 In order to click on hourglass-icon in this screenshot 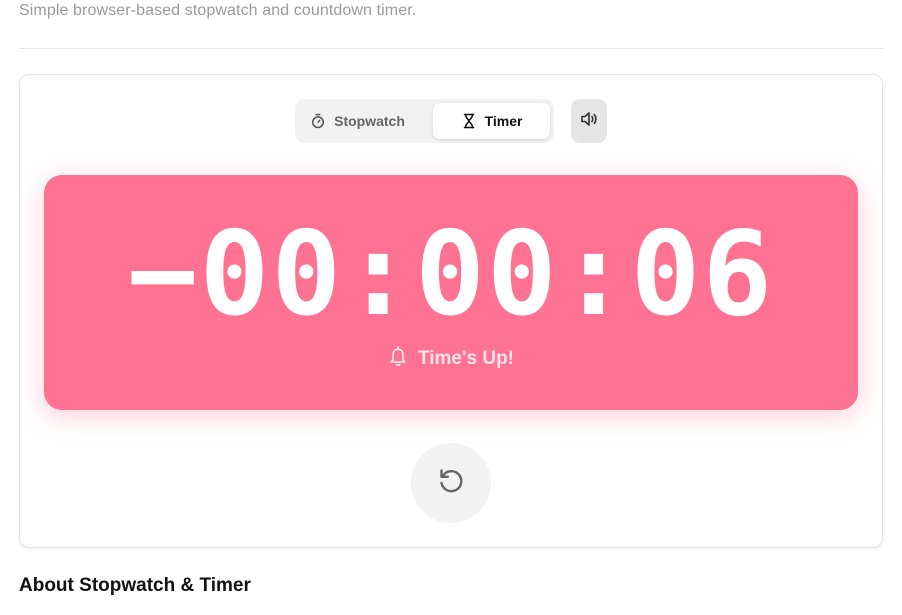, I will do `click(469, 121)`.